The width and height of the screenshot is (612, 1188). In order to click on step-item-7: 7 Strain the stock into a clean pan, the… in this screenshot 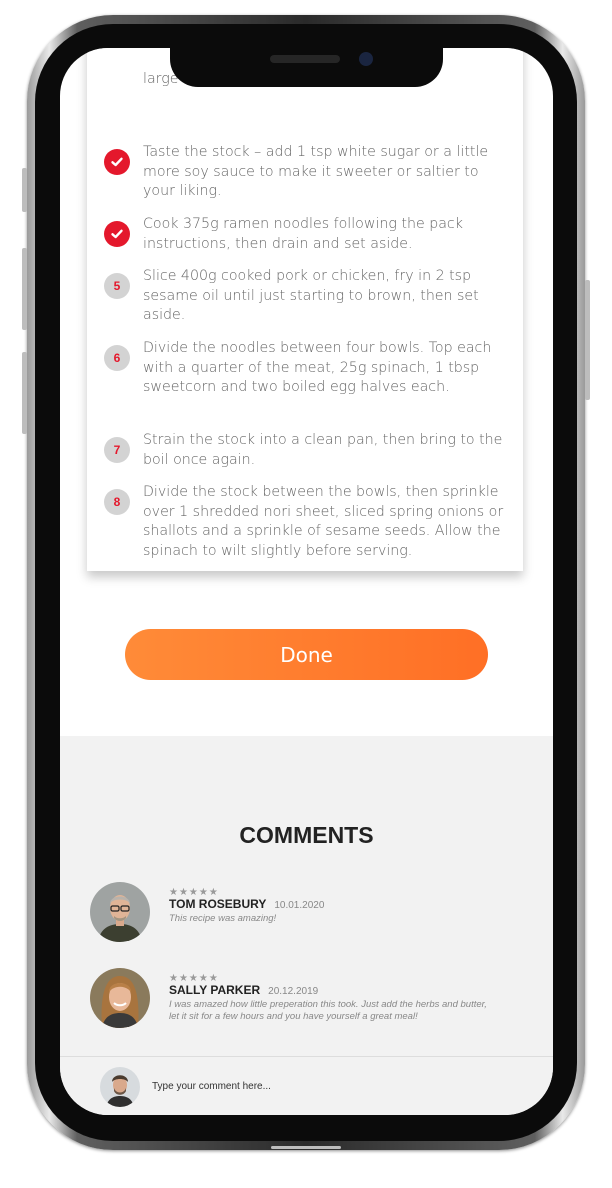, I will do `click(304, 450)`.